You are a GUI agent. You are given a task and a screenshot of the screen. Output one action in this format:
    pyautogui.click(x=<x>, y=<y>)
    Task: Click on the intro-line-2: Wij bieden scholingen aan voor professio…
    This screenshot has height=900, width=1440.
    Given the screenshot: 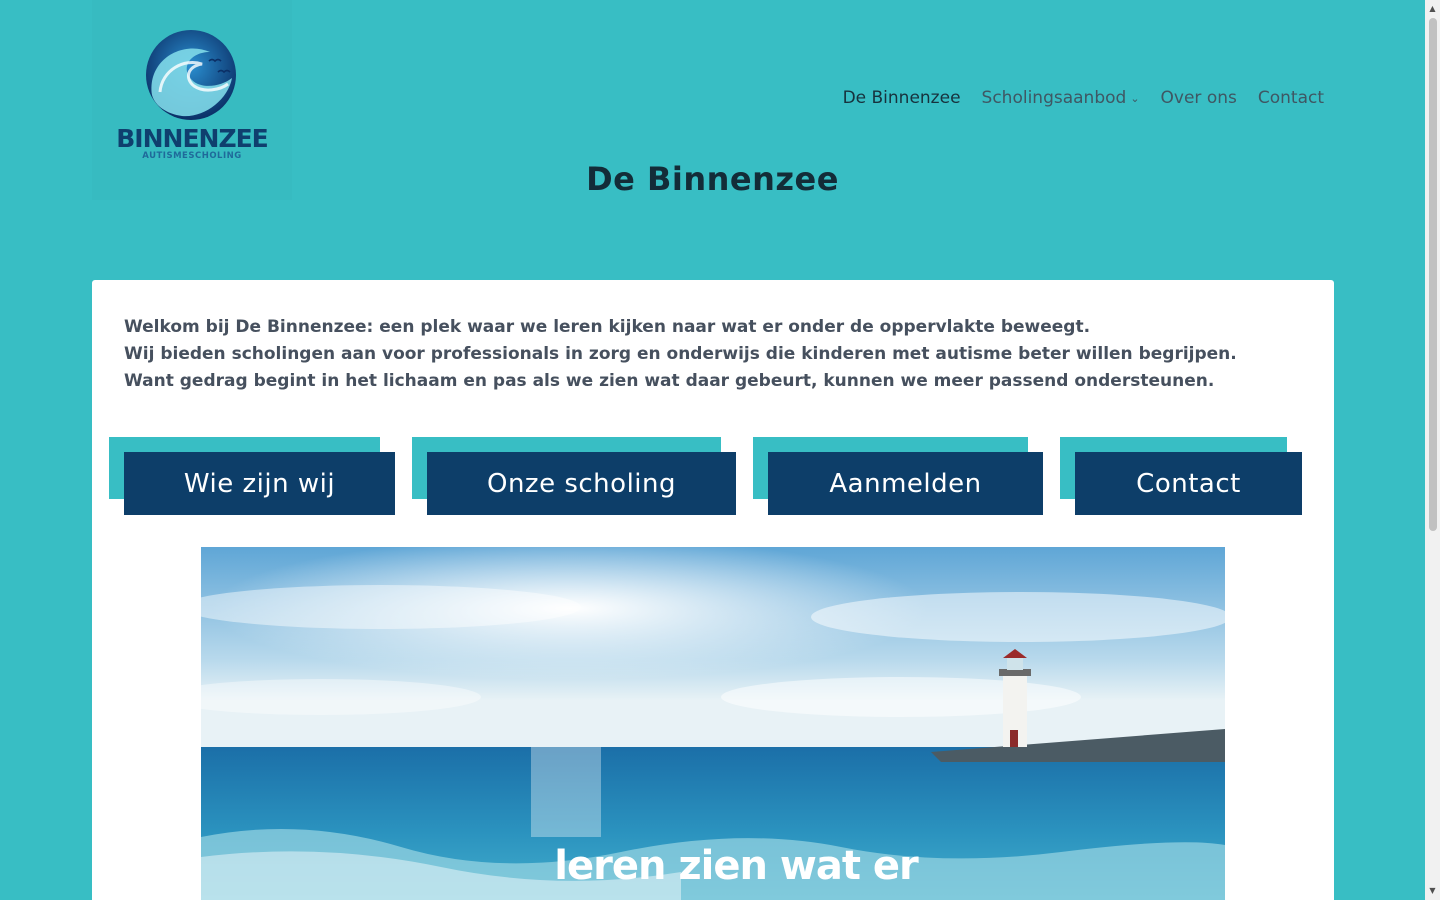 What is the action you would take?
    pyautogui.click(x=680, y=354)
    